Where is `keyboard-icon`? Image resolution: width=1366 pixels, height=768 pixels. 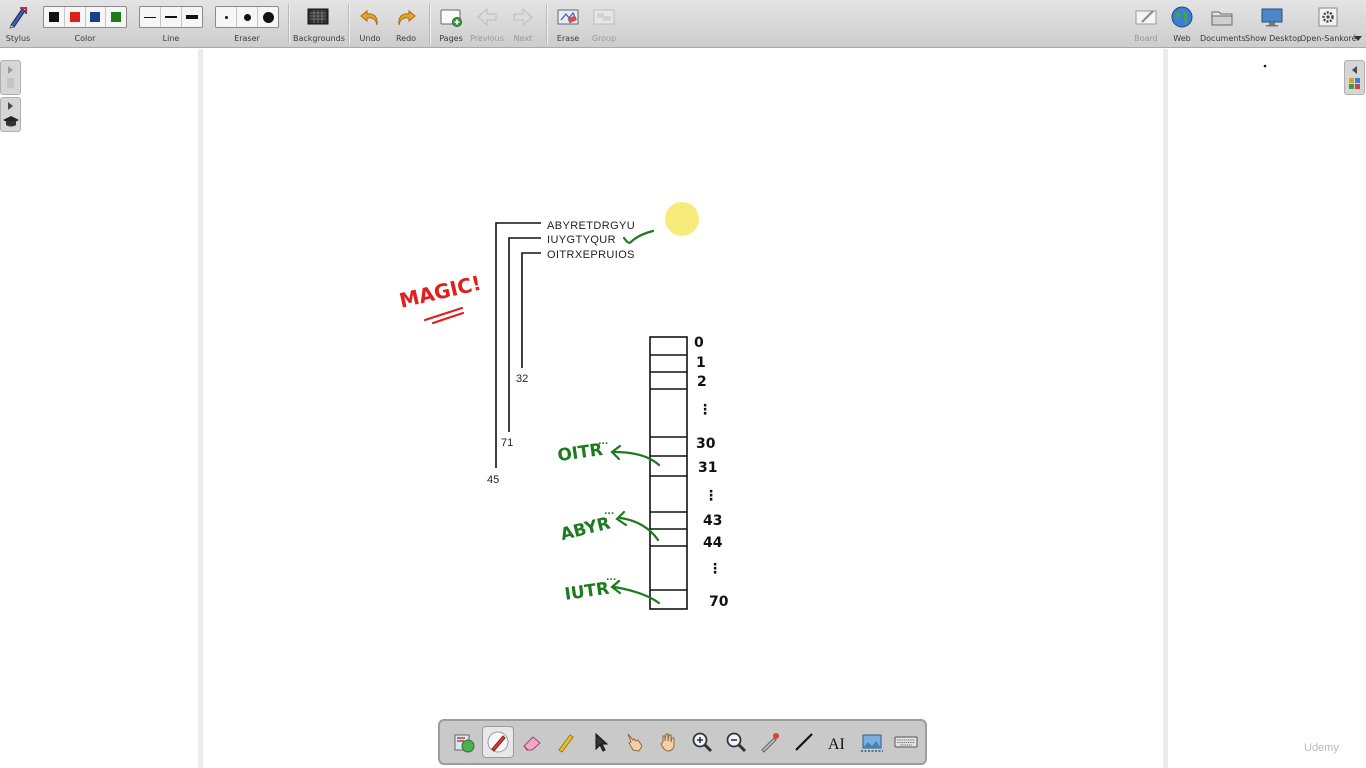 keyboard-icon is located at coordinates (906, 742).